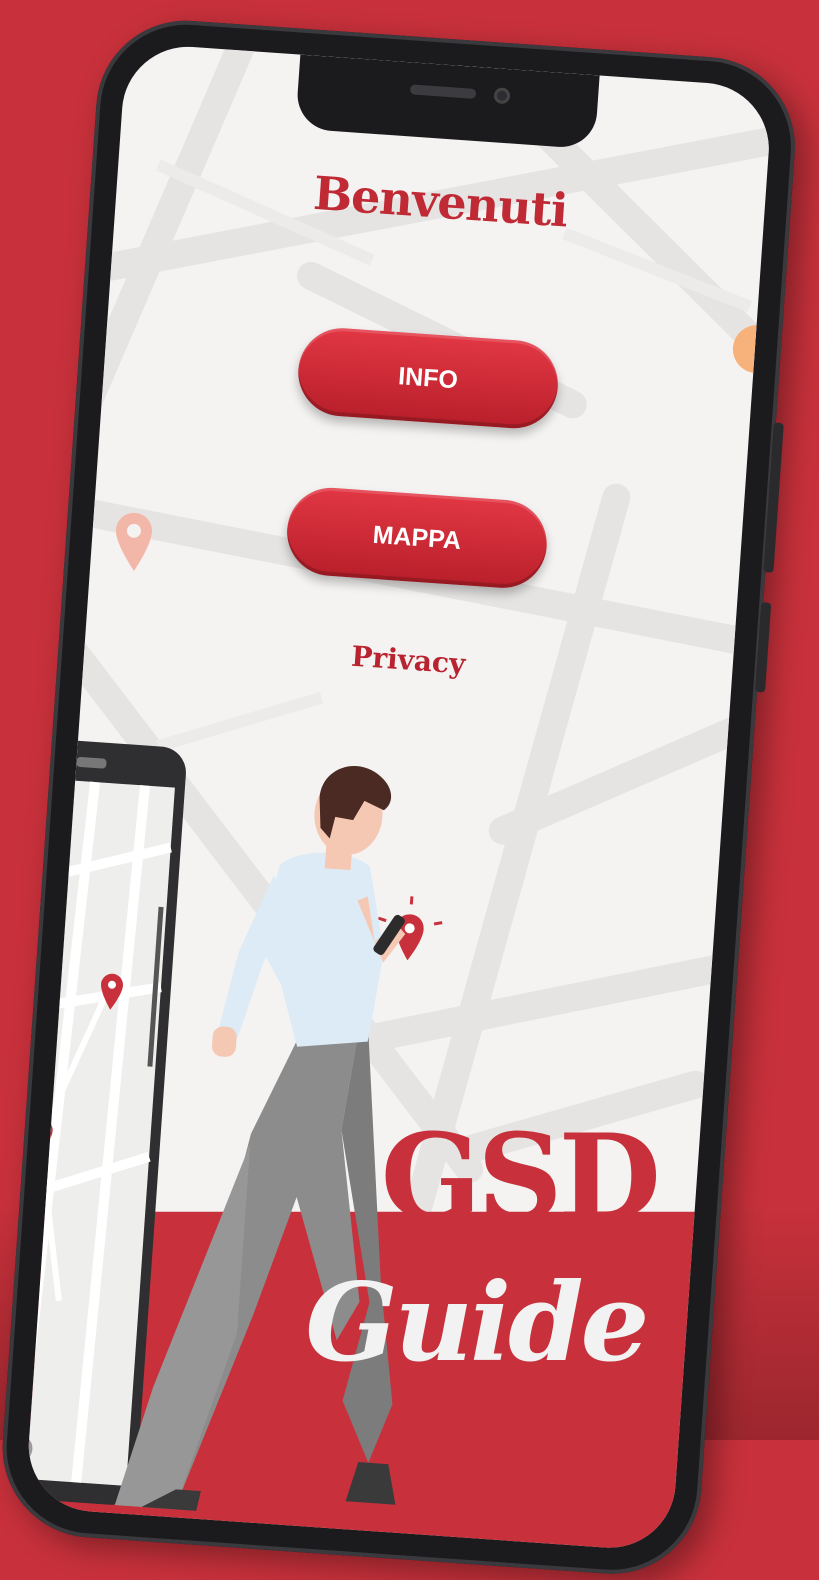 This screenshot has width=819, height=1580. What do you see at coordinates (476, 1322) in the screenshot?
I see `brand-logo-guide: Guide` at bounding box center [476, 1322].